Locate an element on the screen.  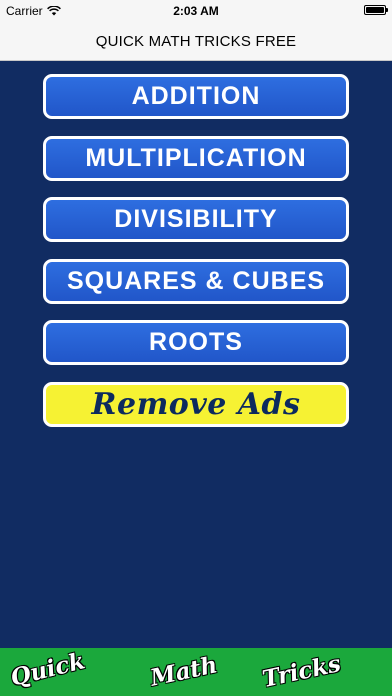
multiplication-label: MULTIPLICATION is located at coordinates (196, 157).